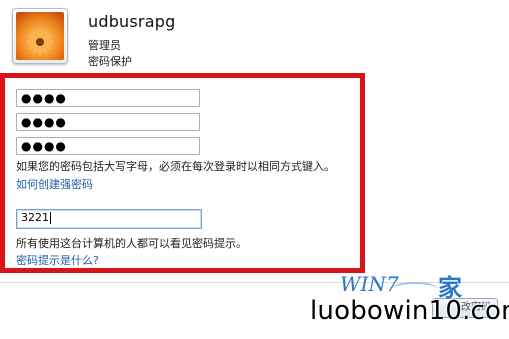 Image resolution: width=509 pixels, height=339 pixels. What do you see at coordinates (108, 146) in the screenshot?
I see `confirm-password-field: ●●●●` at bounding box center [108, 146].